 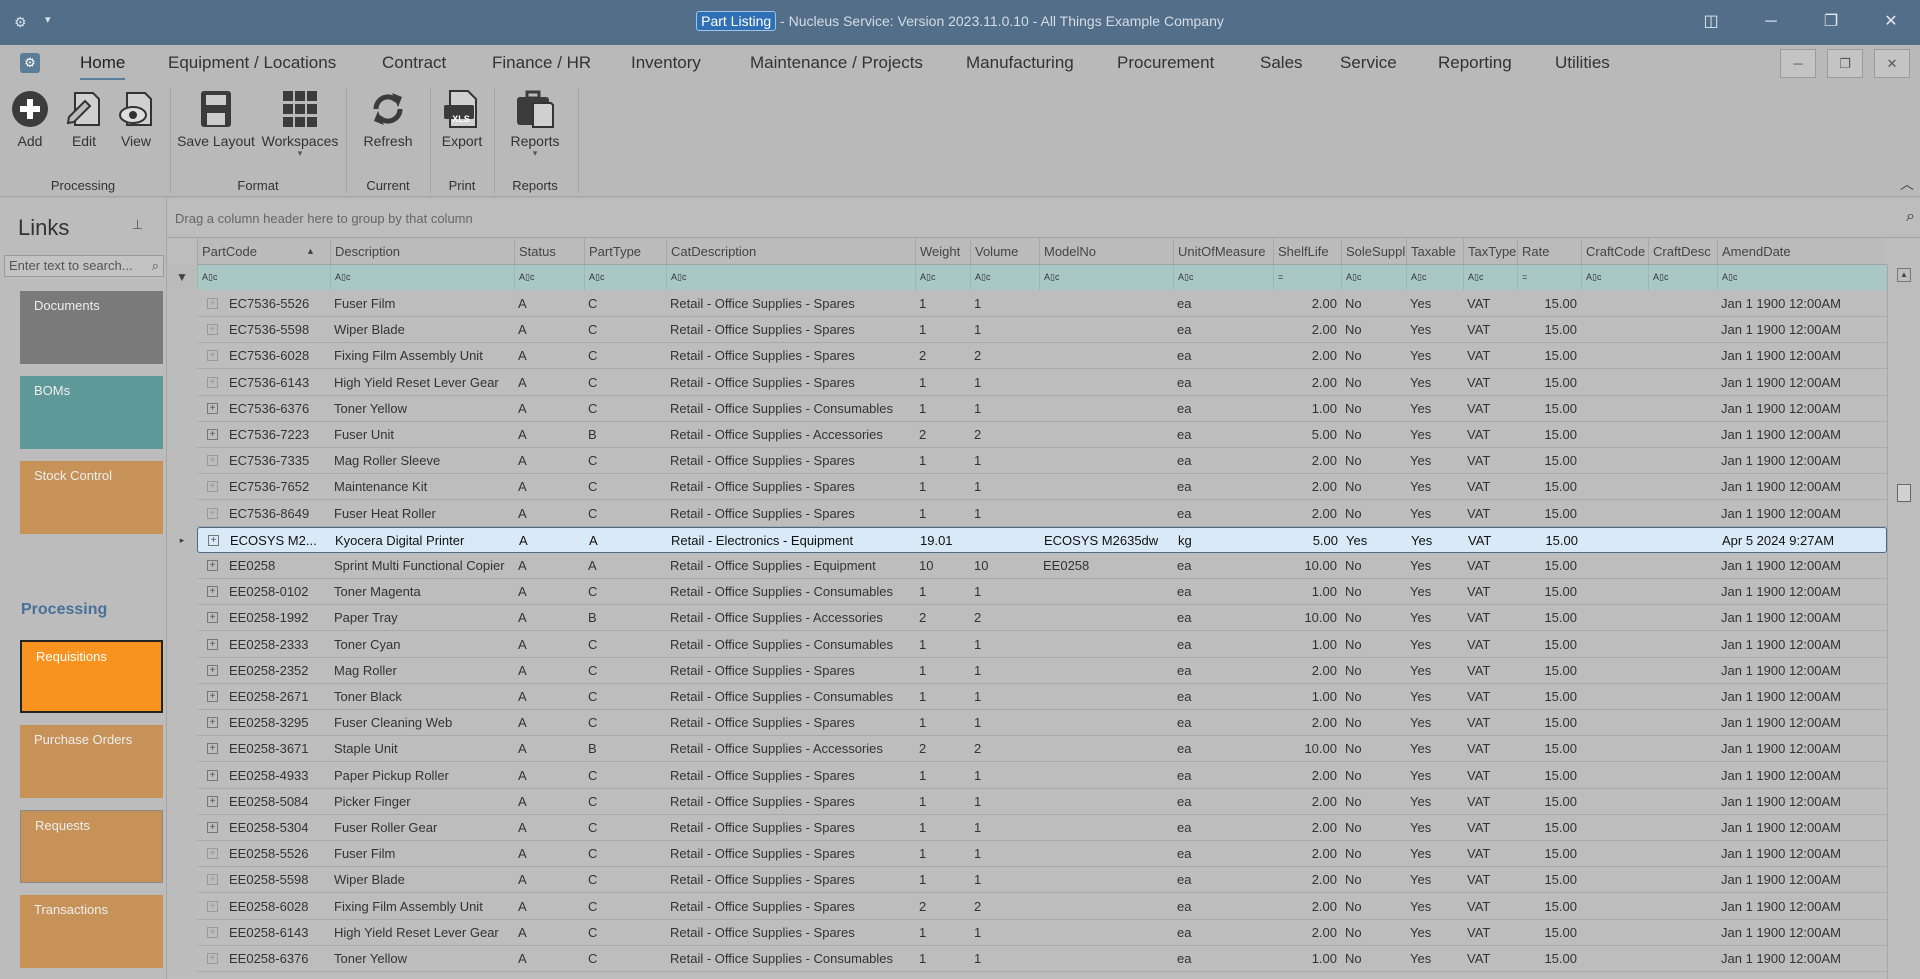 I want to click on edit-button: Edit, so click(x=84, y=118).